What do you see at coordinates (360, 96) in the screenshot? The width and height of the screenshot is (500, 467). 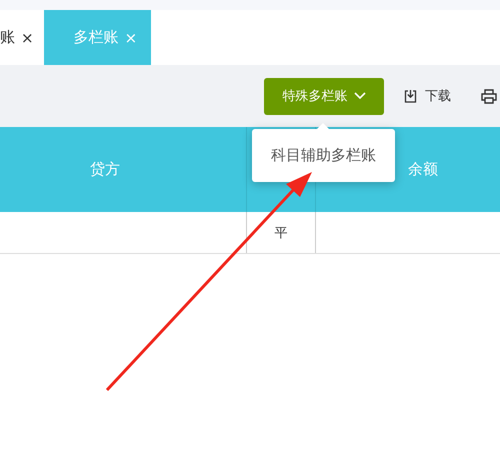 I see `chevron-icon` at bounding box center [360, 96].